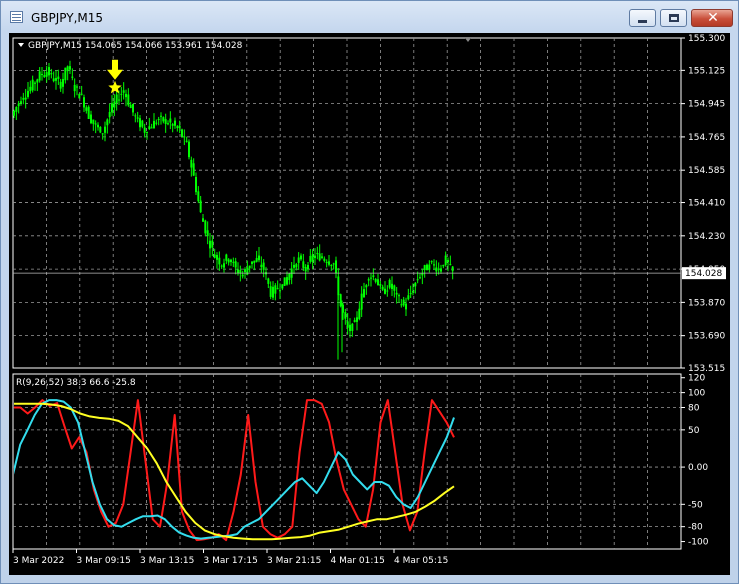 This screenshot has height=584, width=739. Describe the element at coordinates (642, 21) in the screenshot. I see `minimize-icon` at that location.